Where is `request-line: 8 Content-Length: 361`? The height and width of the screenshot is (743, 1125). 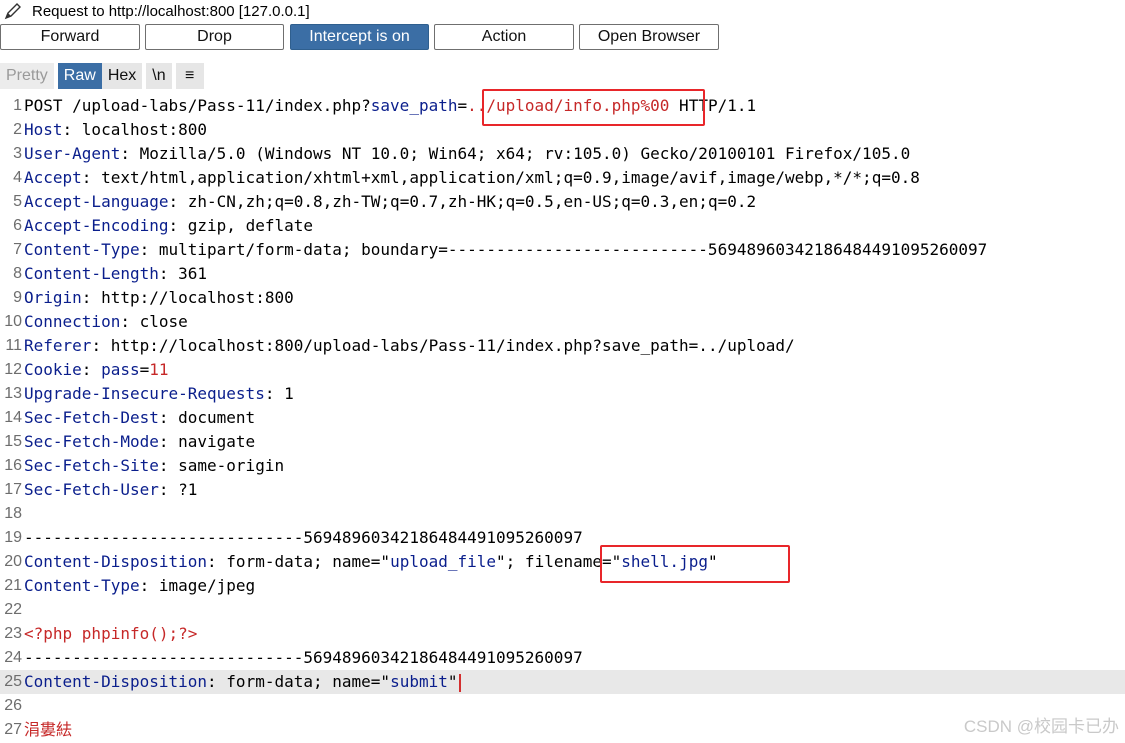 request-line: 8 Content-Length: 361 is located at coordinates (562, 274).